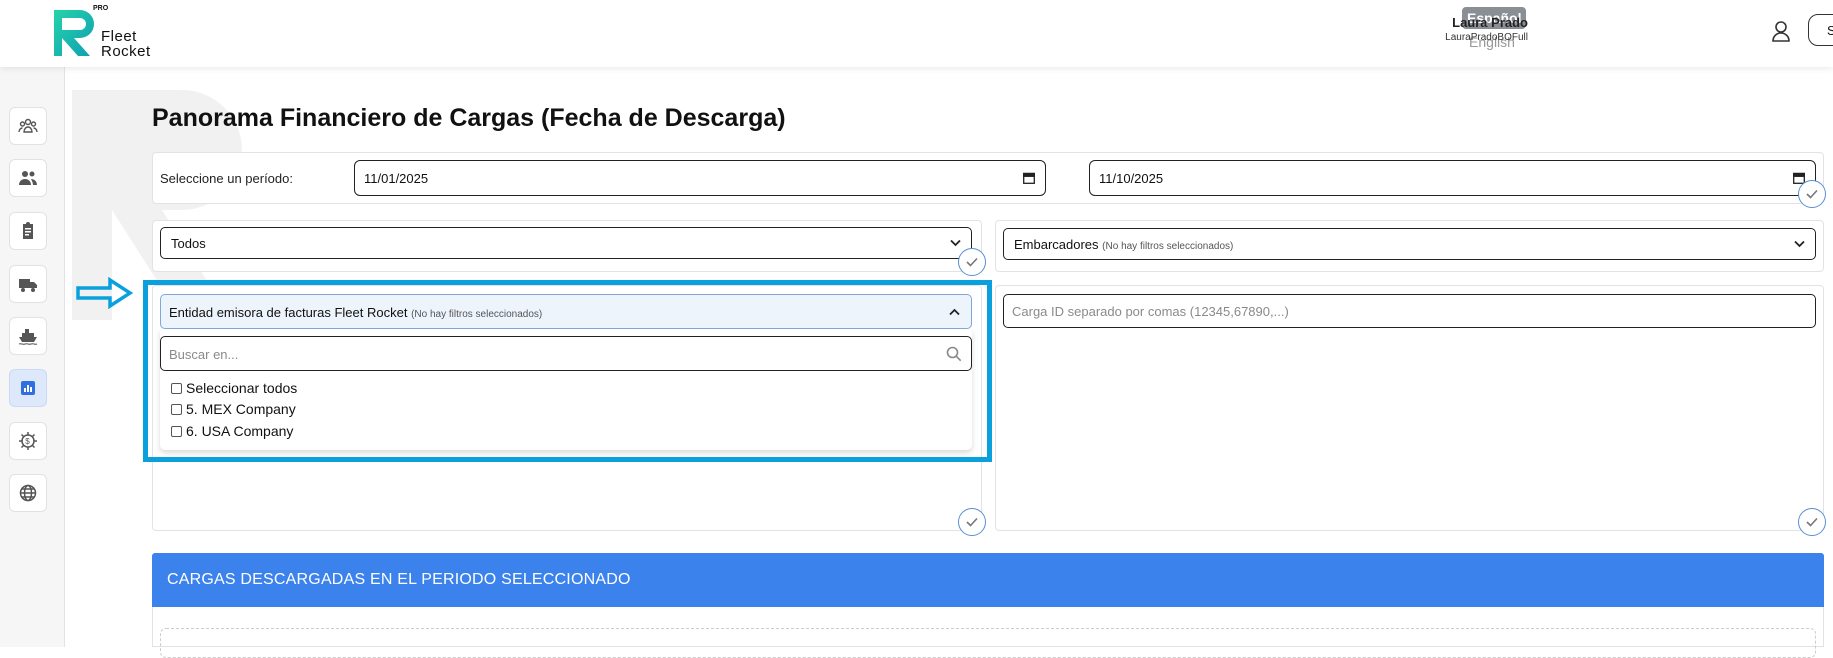 The height and width of the screenshot is (658, 1833). I want to click on period-label: Seleccione un período:, so click(226, 178).